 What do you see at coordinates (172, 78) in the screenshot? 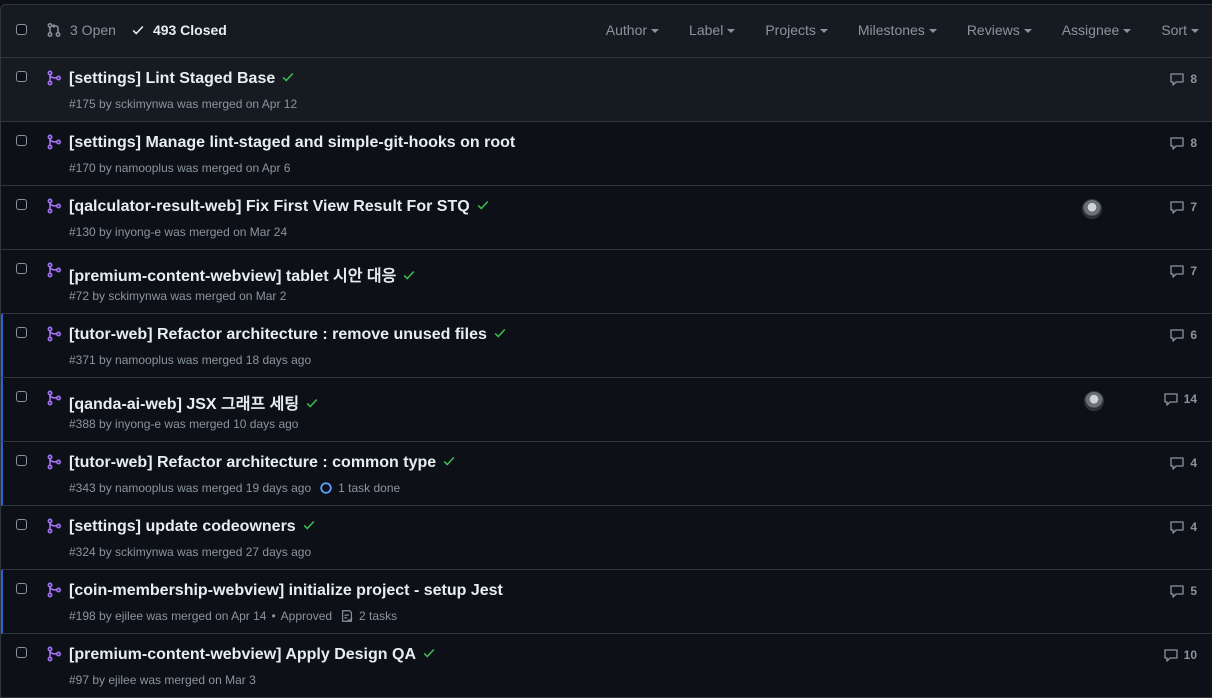
I see `pr-title-text: [settings] Lint Staged Base` at bounding box center [172, 78].